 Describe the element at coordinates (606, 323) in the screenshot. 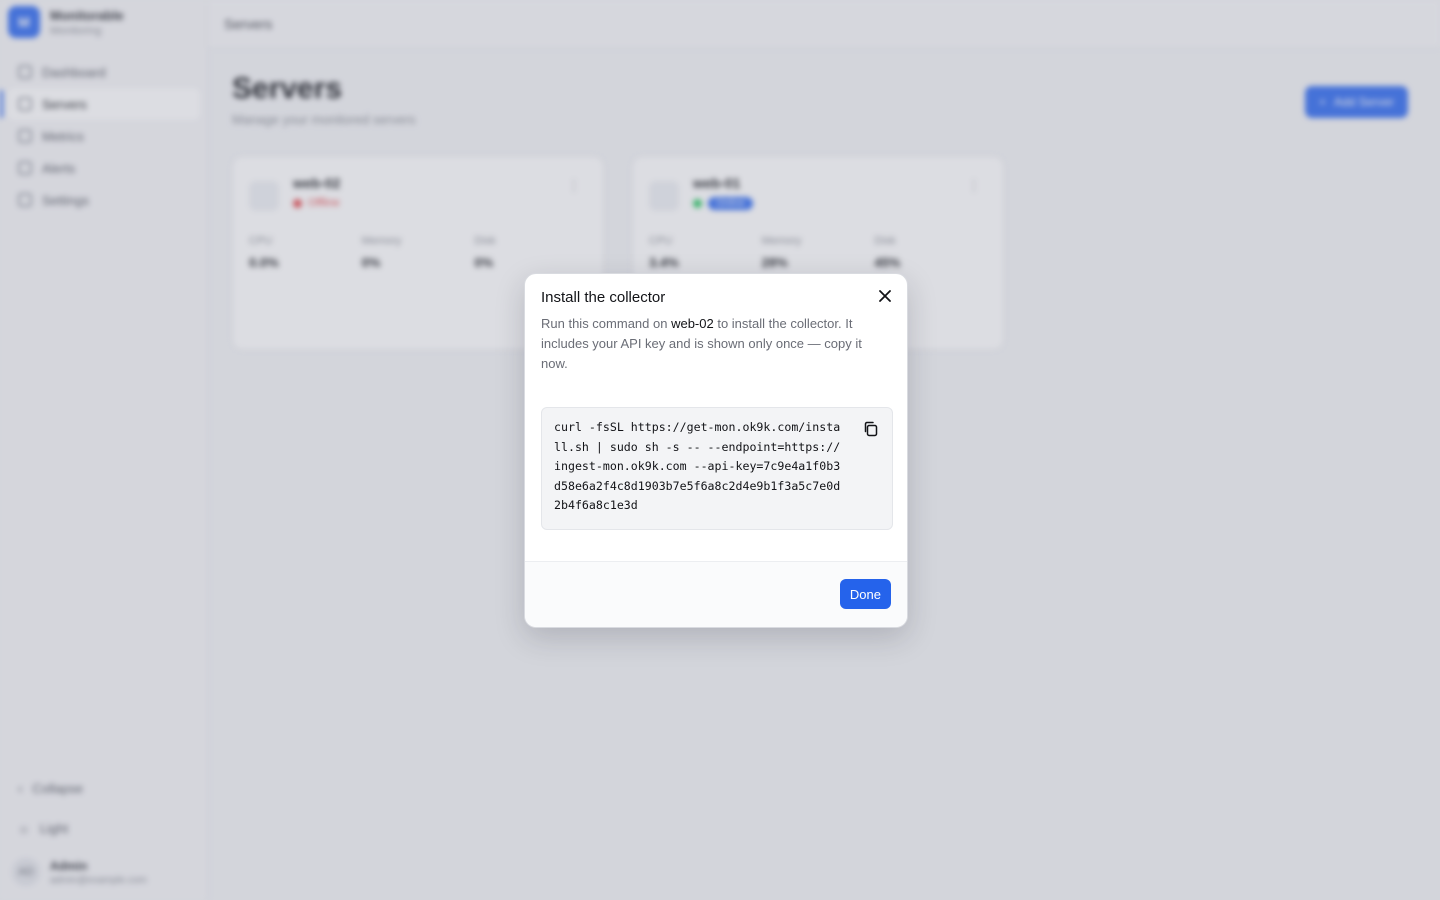

I see `description-text: Run this command on` at that location.